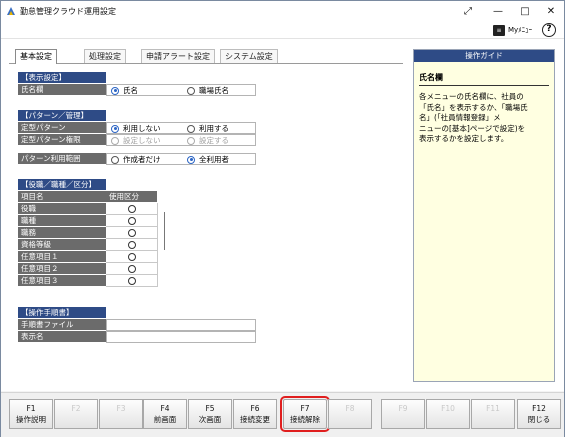 Image resolution: width=565 pixels, height=437 pixels. Describe the element at coordinates (499, 30) in the screenshot. I see `mymenu-icon: ≡` at that location.